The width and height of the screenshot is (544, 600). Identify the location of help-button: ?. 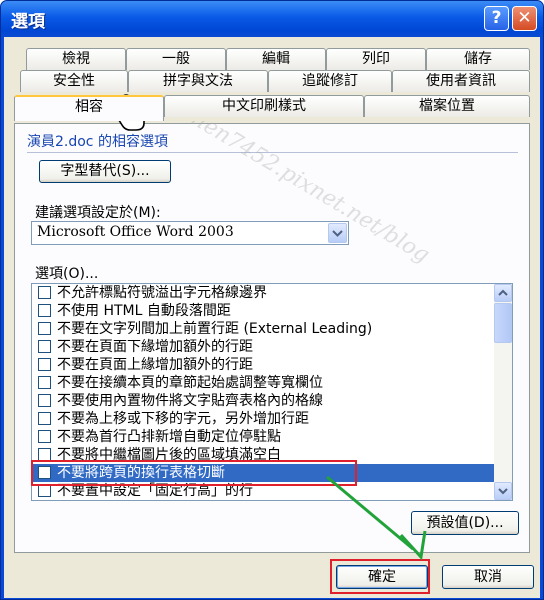
(496, 18).